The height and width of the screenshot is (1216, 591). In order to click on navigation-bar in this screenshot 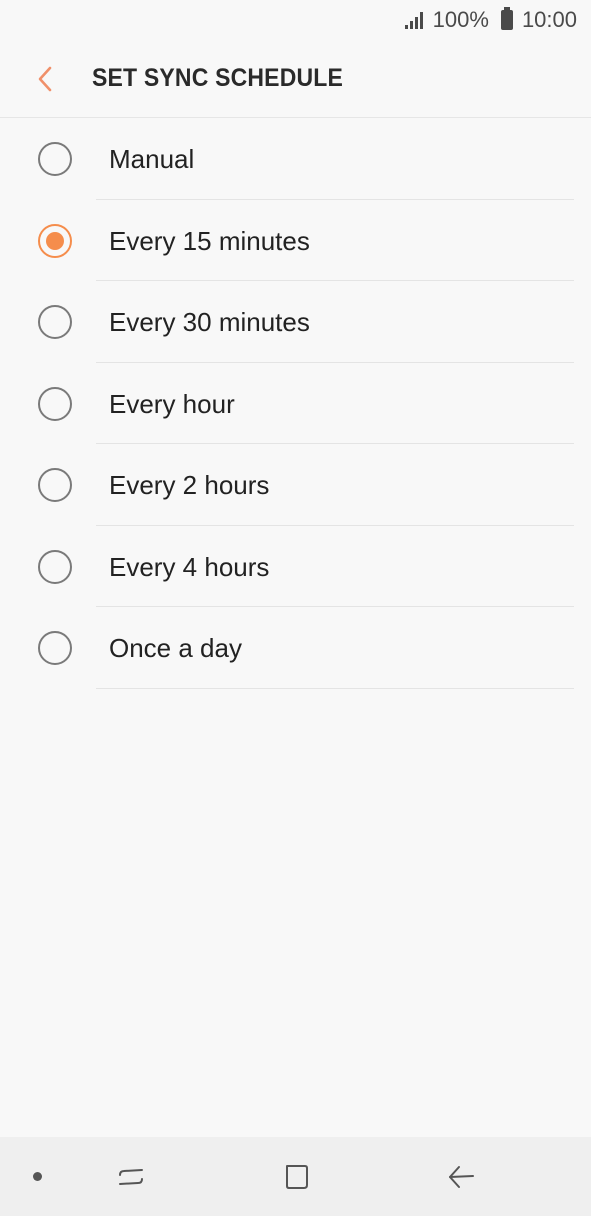, I will do `click(295, 1176)`.